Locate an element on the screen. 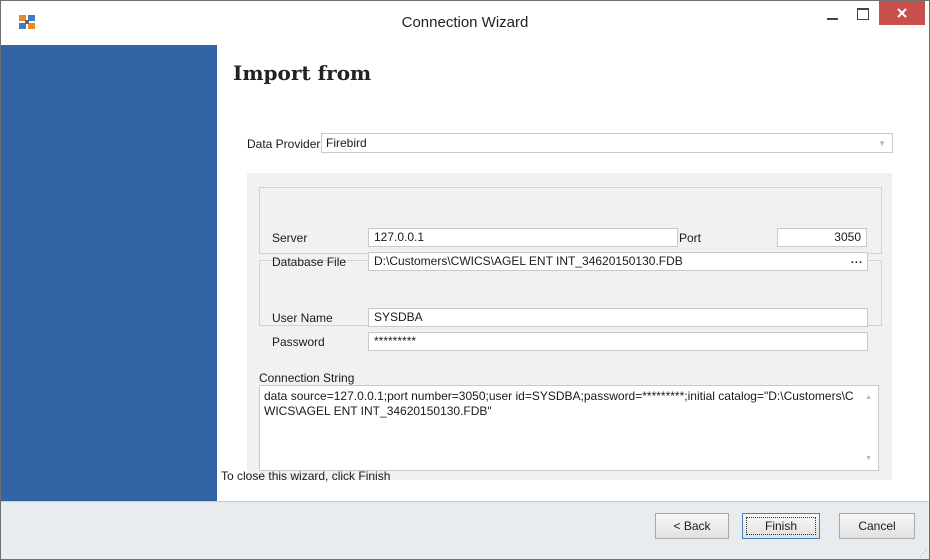  minimize-button is located at coordinates (832, 14).